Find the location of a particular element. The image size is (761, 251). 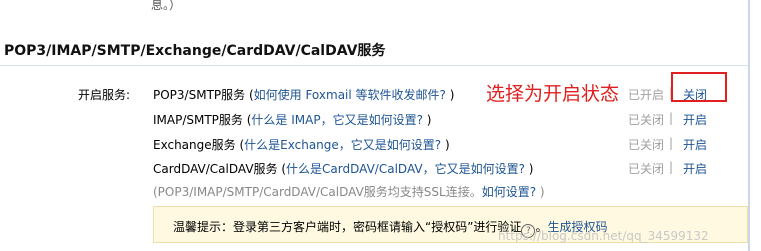

enable-imap-button: 开启 is located at coordinates (695, 119).